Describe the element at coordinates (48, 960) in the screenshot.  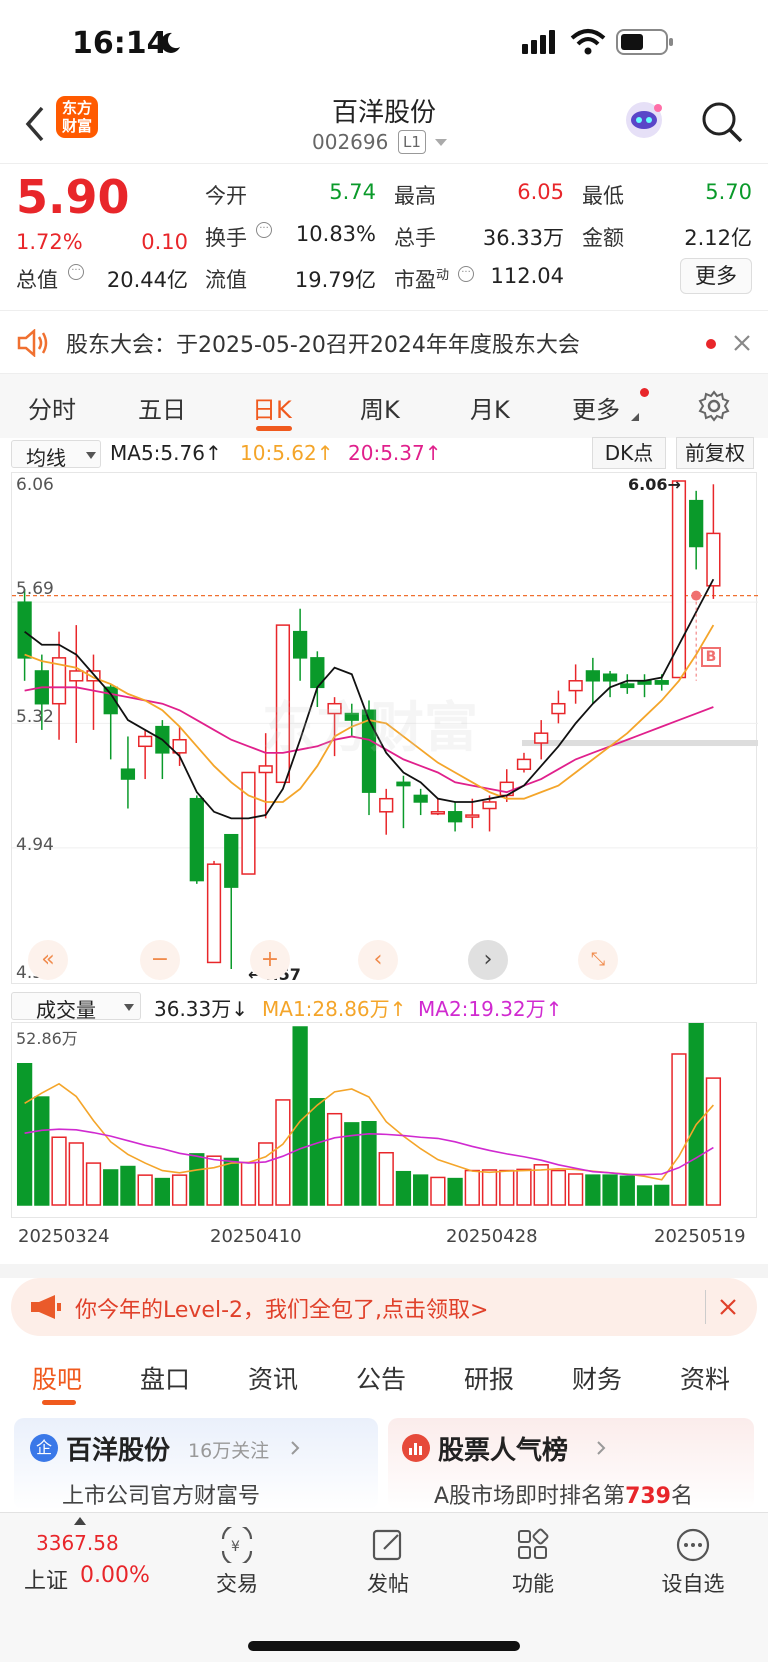
I see `scroll-left-fast-icon: «` at that location.